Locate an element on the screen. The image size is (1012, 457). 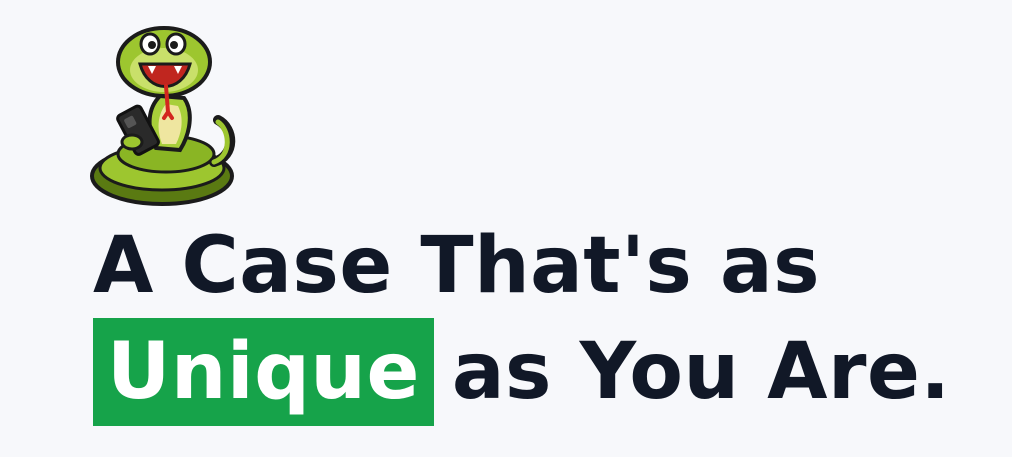
headline-line-2-rest: as You Are. is located at coordinates (701, 372).